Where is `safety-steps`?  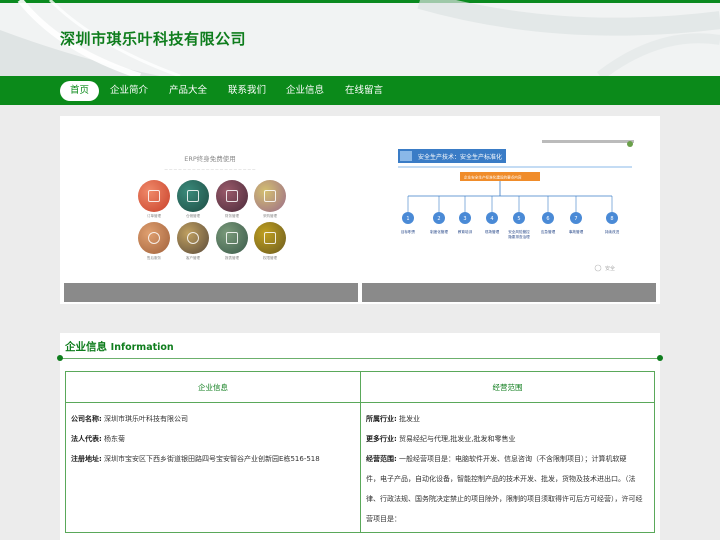 safety-steps is located at coordinates (510, 210).